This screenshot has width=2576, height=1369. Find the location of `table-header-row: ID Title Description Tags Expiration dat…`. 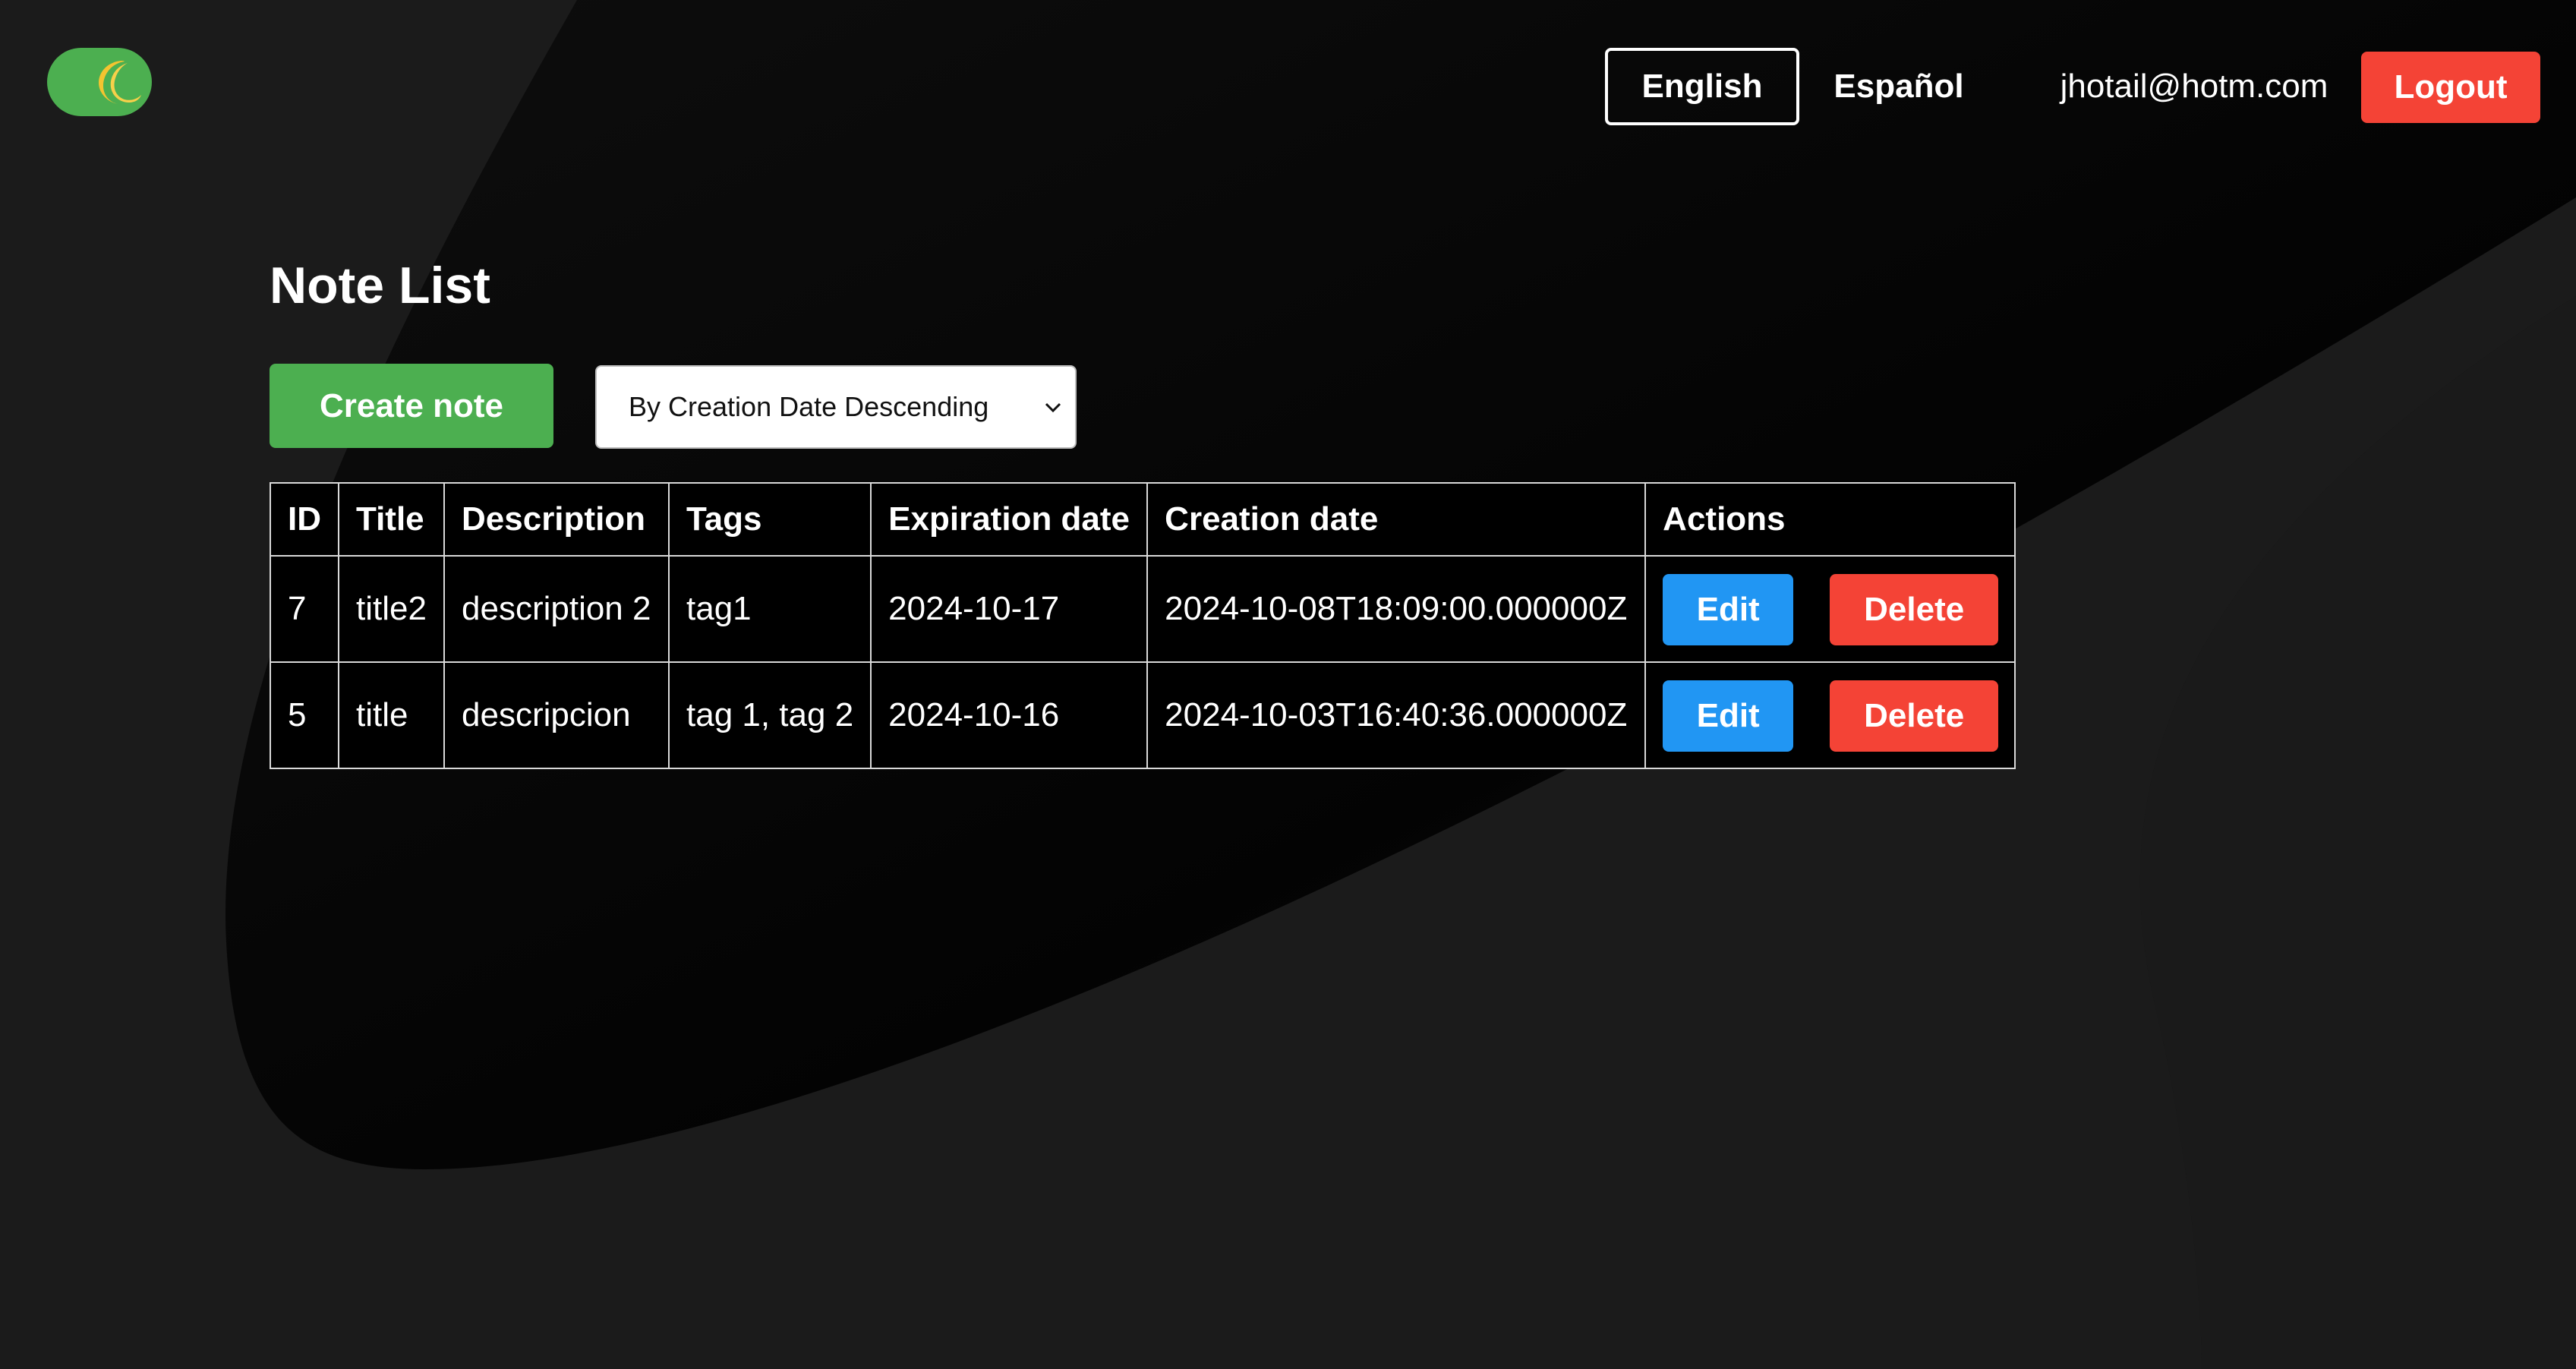

table-header-row: ID Title Description Tags Expiration dat… is located at coordinates (1143, 519).